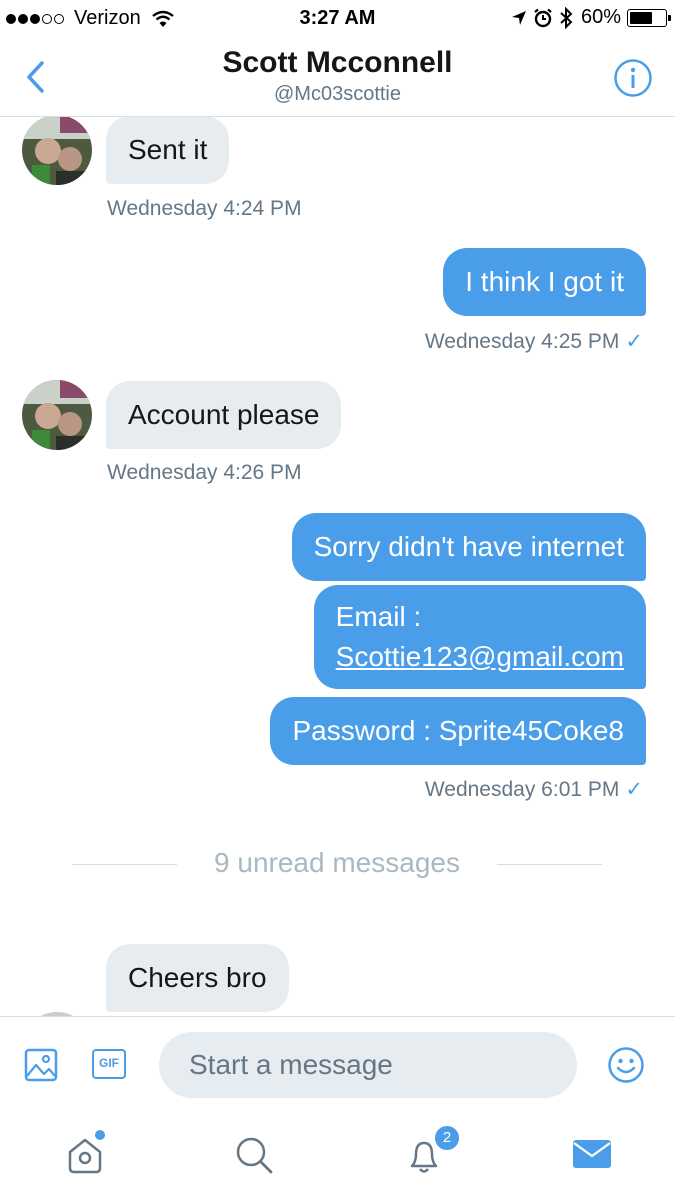 Image resolution: width=675 pixels, height=1200 pixels. Describe the element at coordinates (224, 415) in the screenshot. I see `message-bubble-incoming: Account please` at that location.